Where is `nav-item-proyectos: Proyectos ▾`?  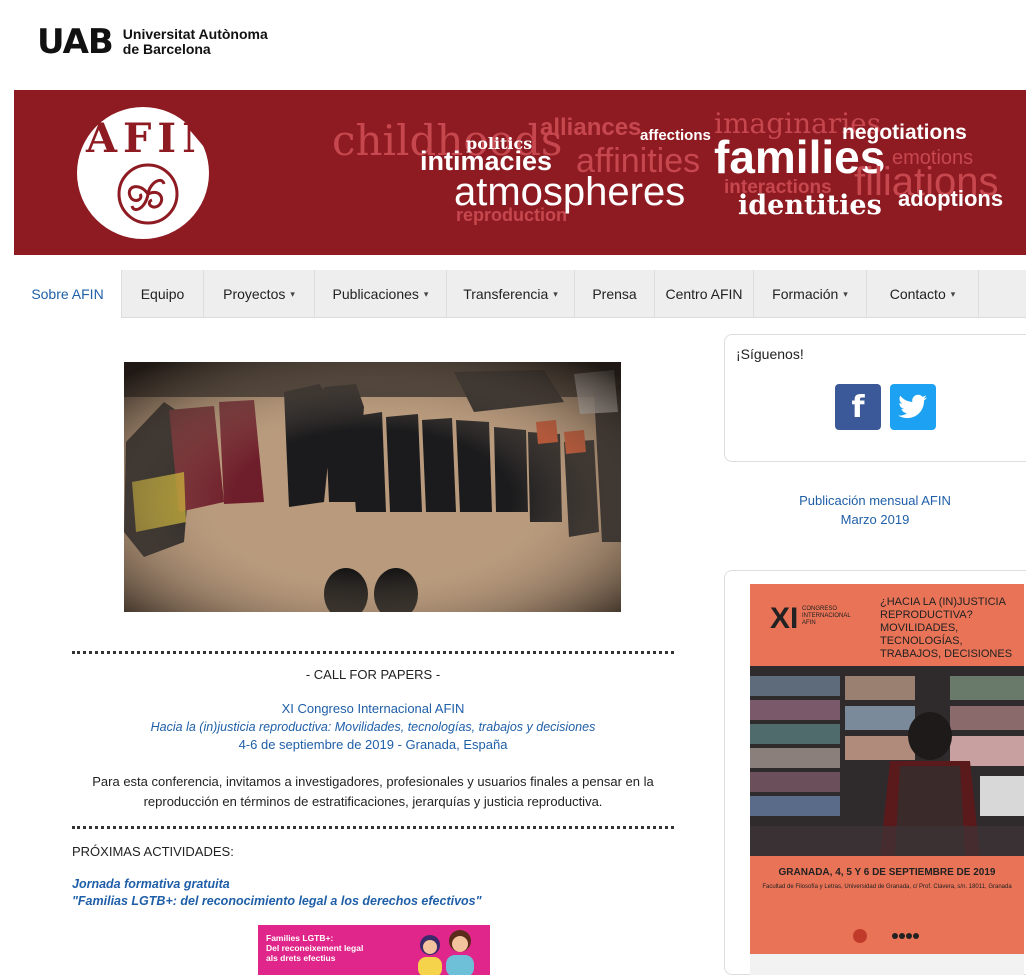 nav-item-proyectos: Proyectos ▾ is located at coordinates (259, 294).